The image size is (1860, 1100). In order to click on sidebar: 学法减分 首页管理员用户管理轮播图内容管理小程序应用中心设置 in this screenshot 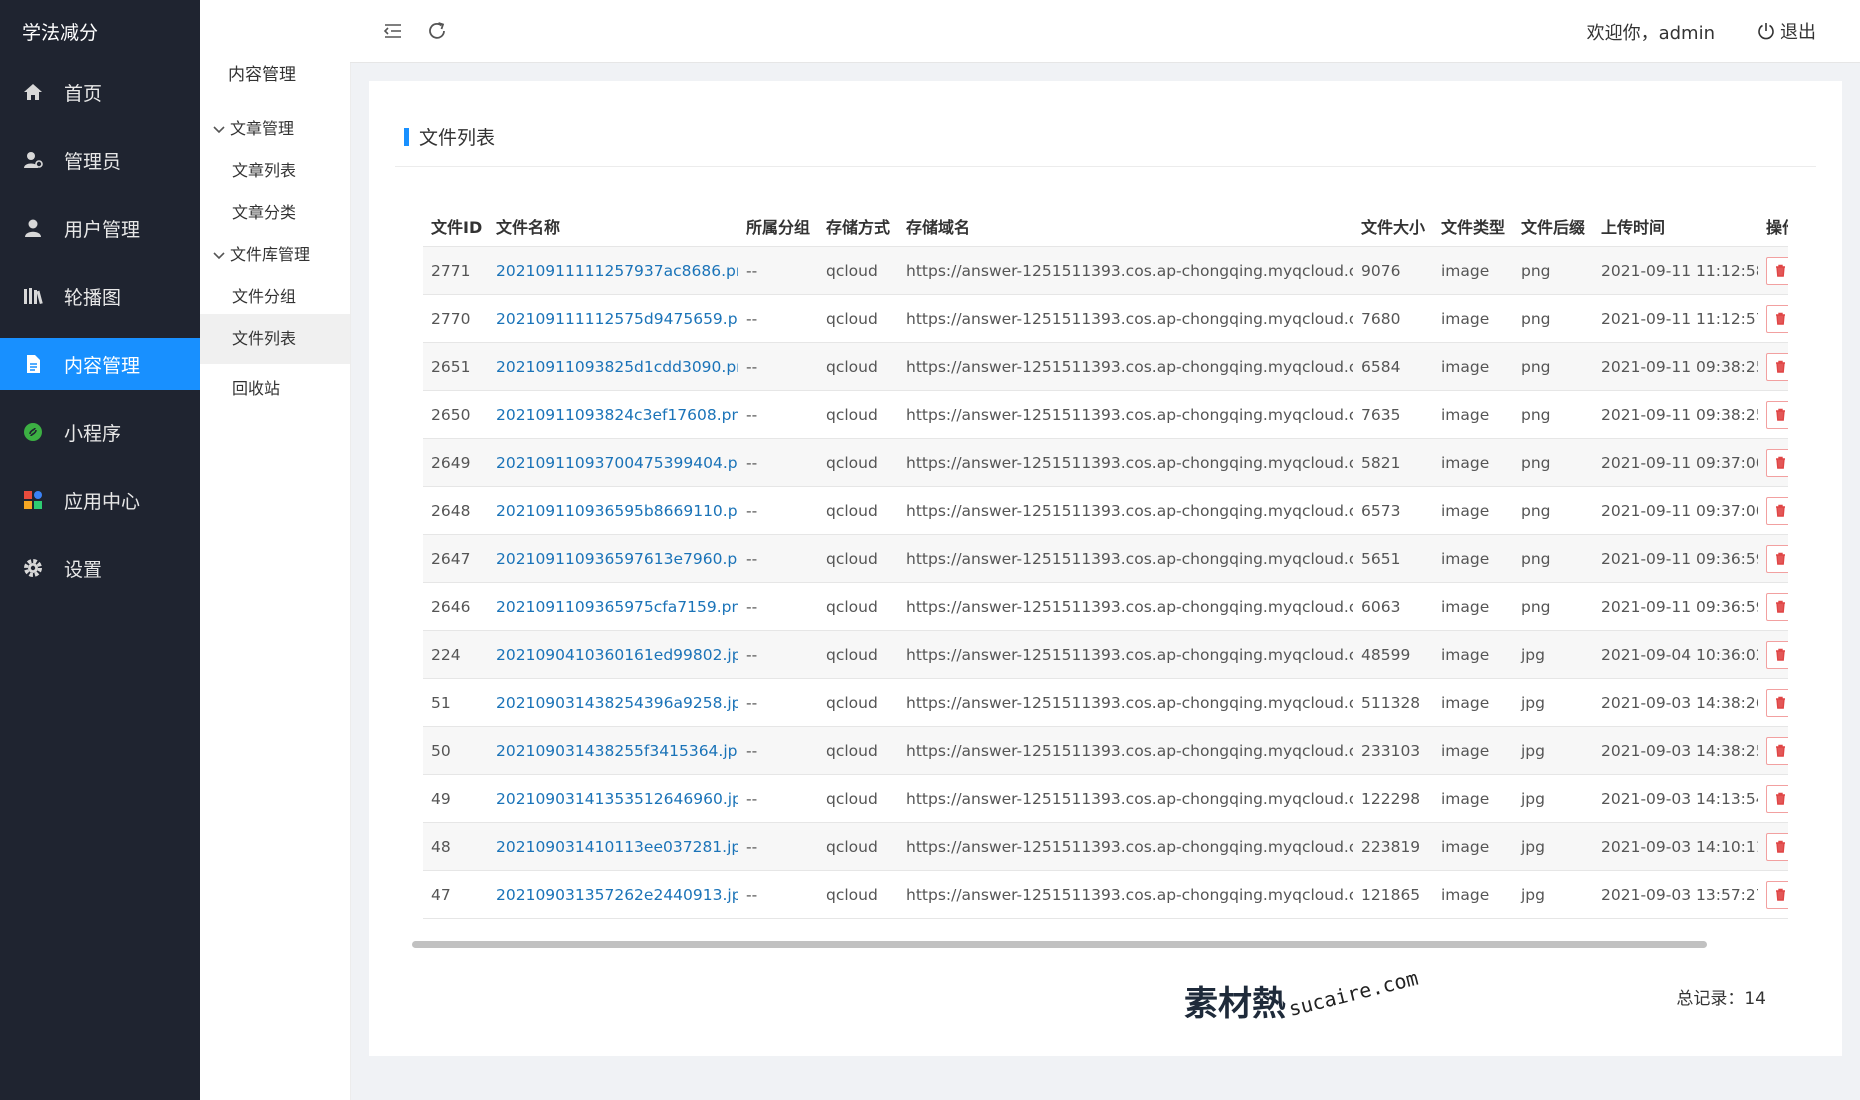, I will do `click(100, 550)`.